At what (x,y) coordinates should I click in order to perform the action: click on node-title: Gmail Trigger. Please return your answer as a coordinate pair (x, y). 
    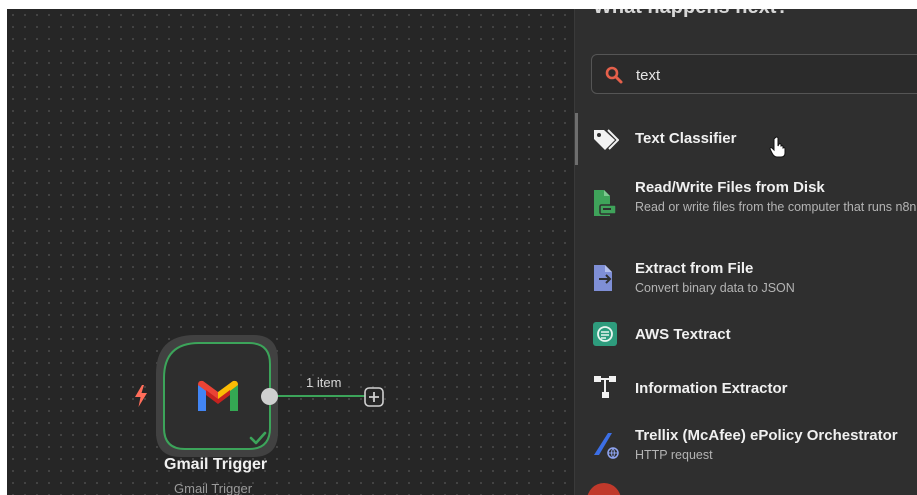
    Looking at the image, I should click on (216, 464).